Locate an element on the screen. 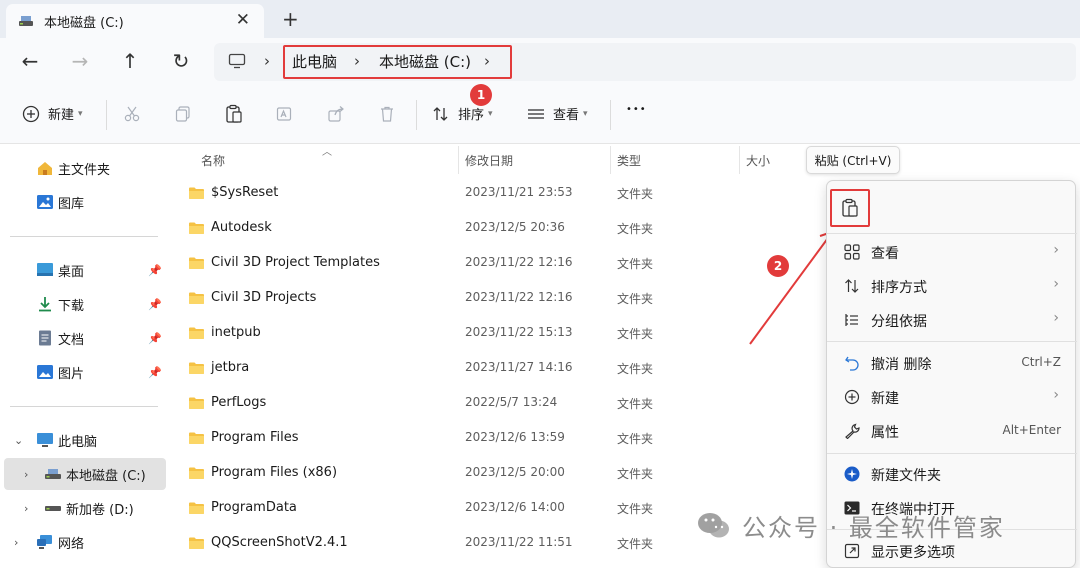  file-name: ProgramData is located at coordinates (254, 507).